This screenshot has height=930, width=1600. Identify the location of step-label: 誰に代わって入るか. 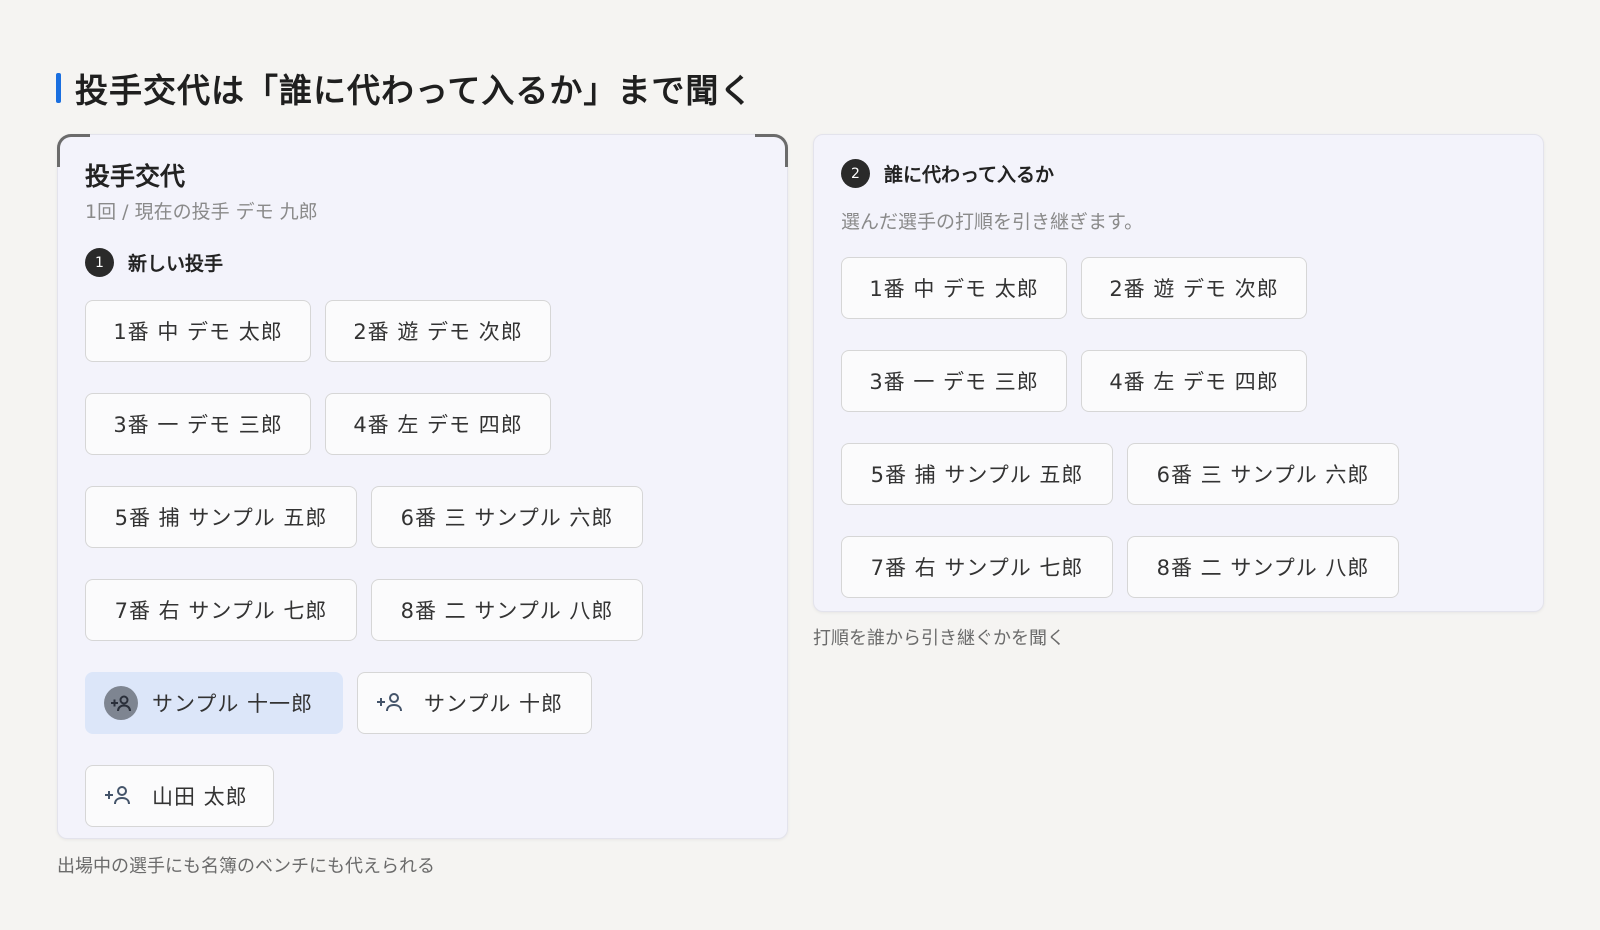
(969, 175).